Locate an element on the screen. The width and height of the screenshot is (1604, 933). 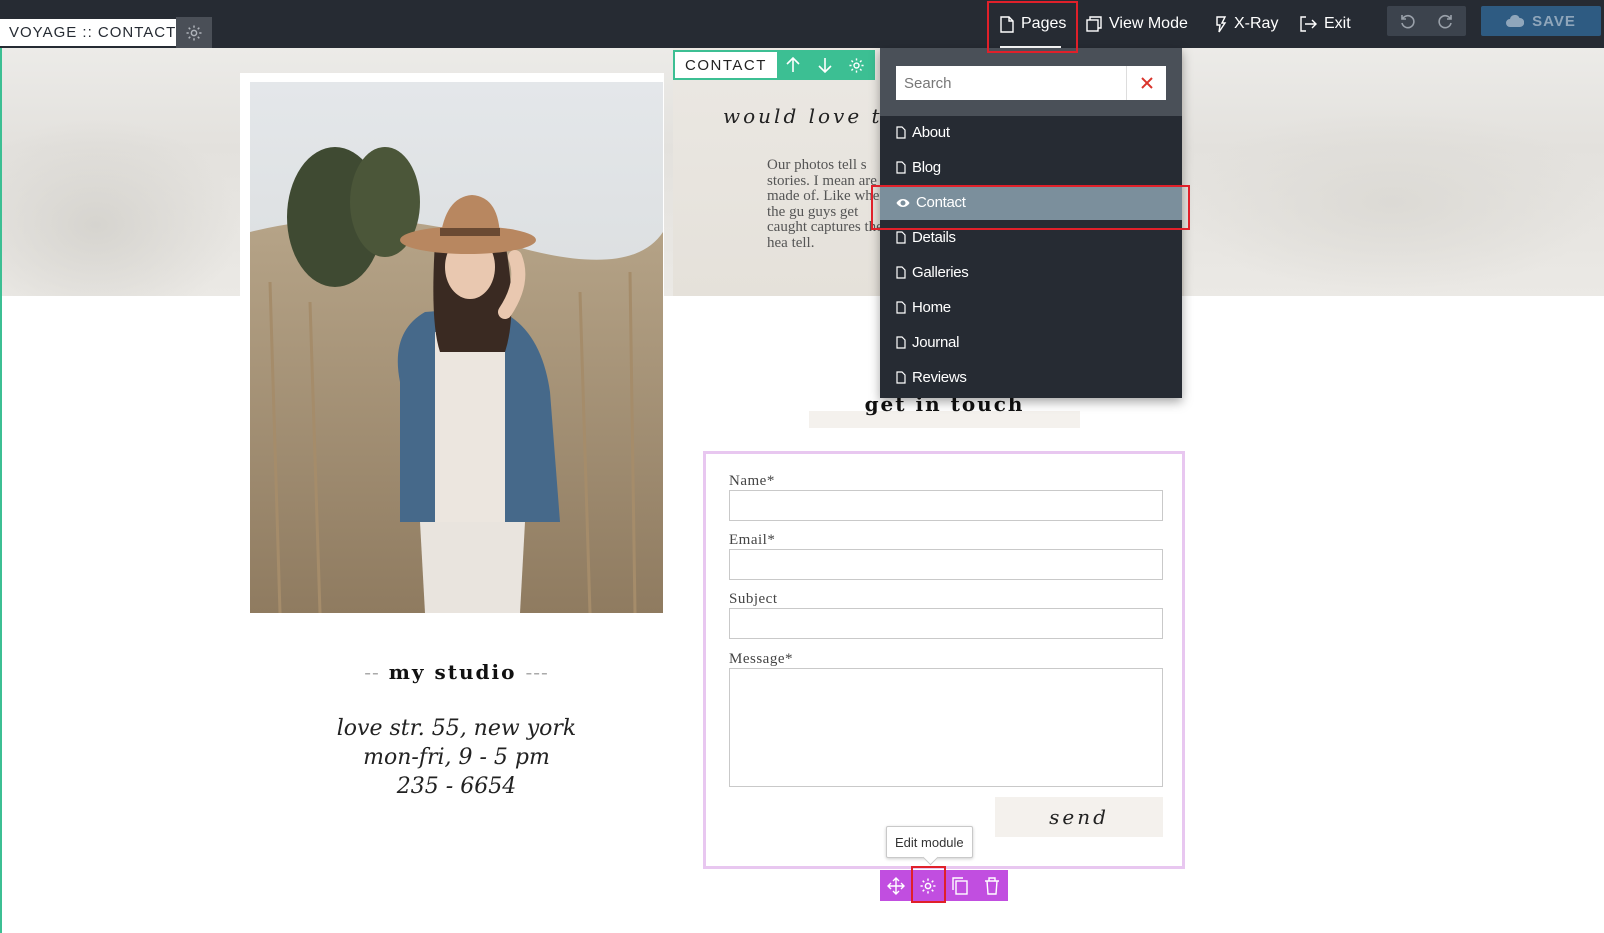
portrait-photo is located at coordinates (456, 347).